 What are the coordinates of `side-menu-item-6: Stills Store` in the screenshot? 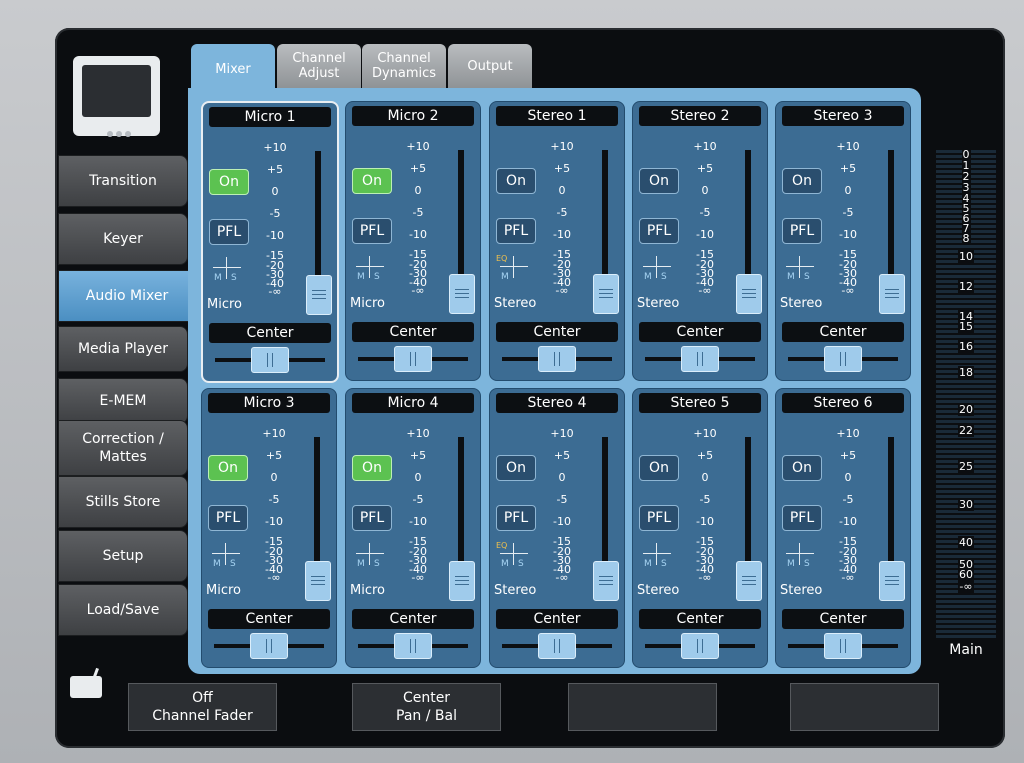 It's located at (123, 502).